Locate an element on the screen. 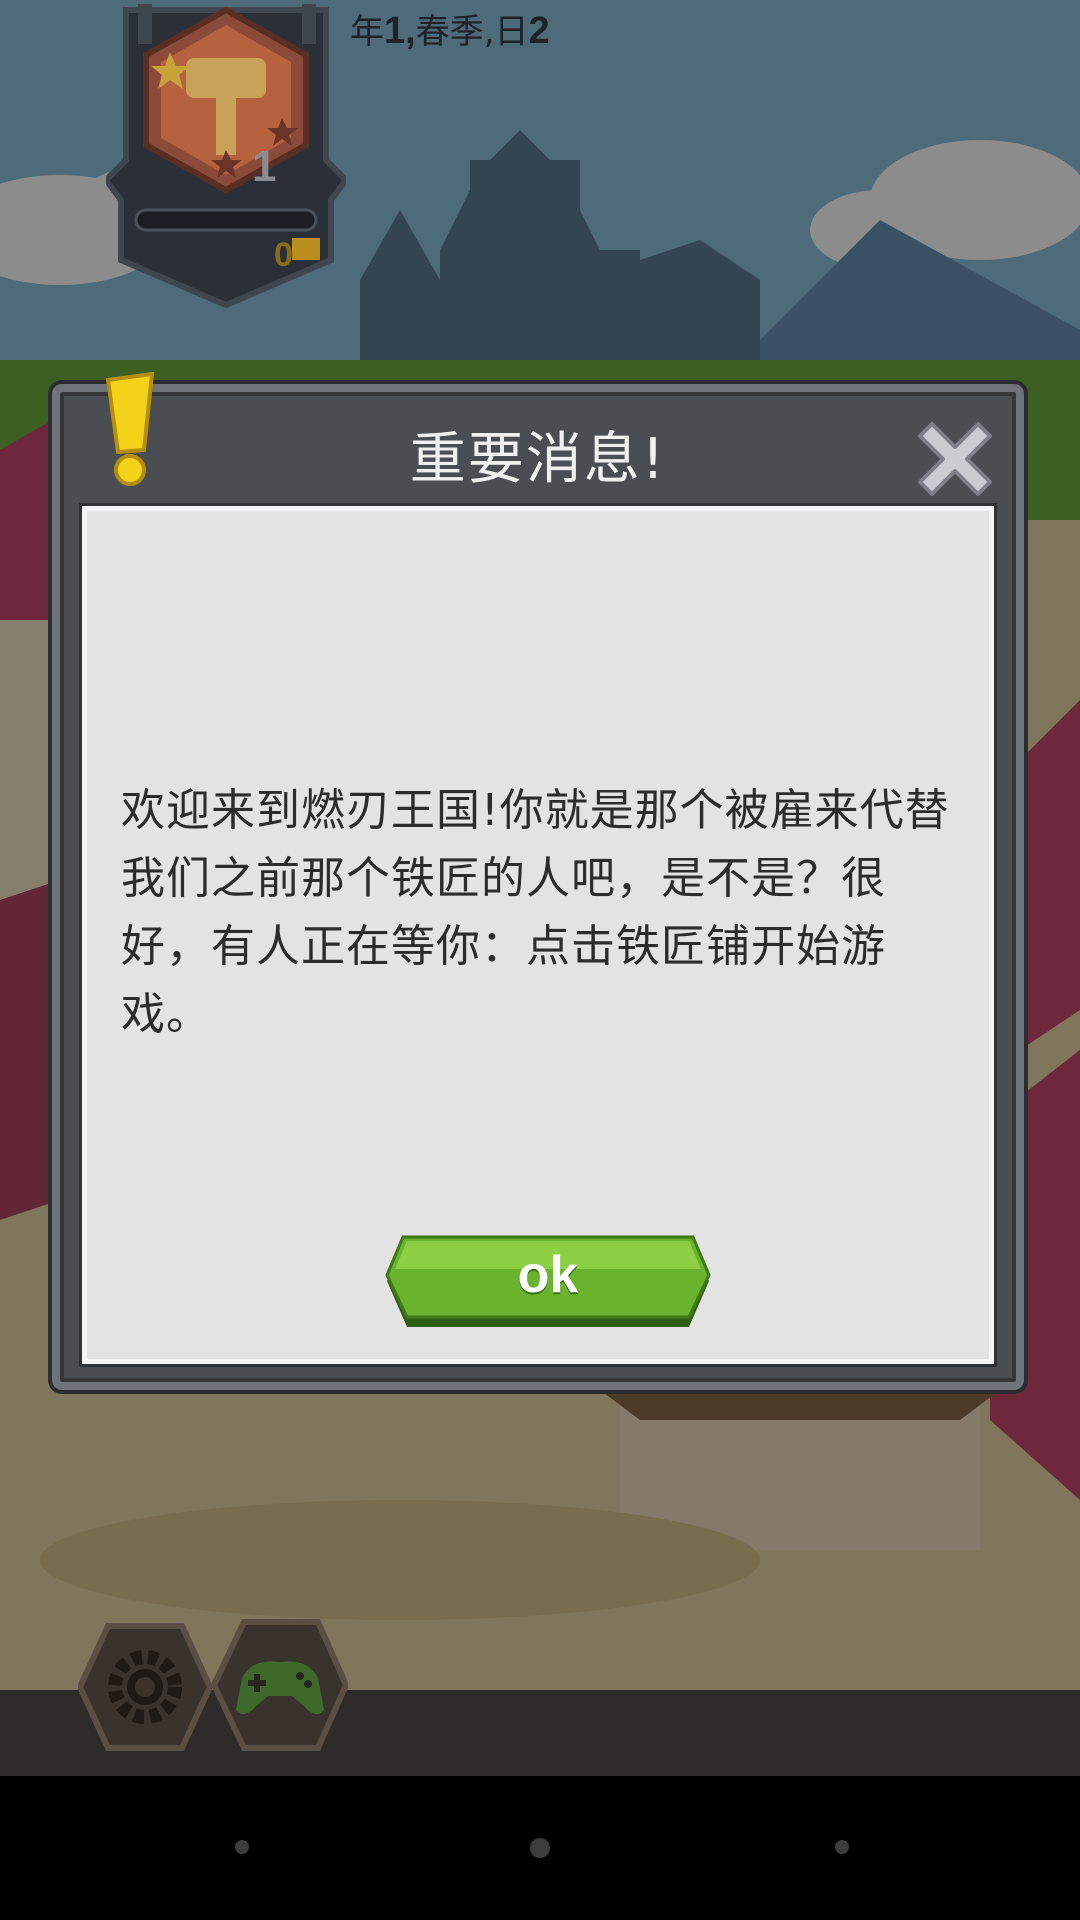  year-value: 1, is located at coordinates (400, 31).